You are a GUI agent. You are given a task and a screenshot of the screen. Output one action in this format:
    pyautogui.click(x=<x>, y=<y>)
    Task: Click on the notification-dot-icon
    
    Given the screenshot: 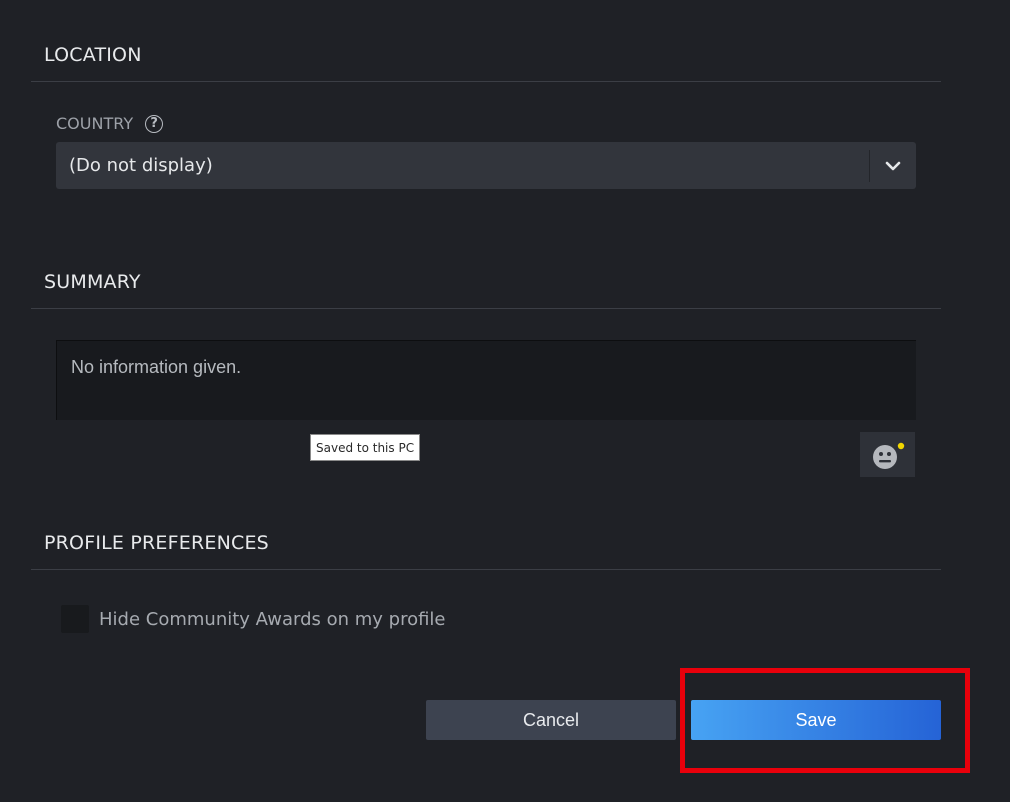 What is the action you would take?
    pyautogui.click(x=900, y=445)
    